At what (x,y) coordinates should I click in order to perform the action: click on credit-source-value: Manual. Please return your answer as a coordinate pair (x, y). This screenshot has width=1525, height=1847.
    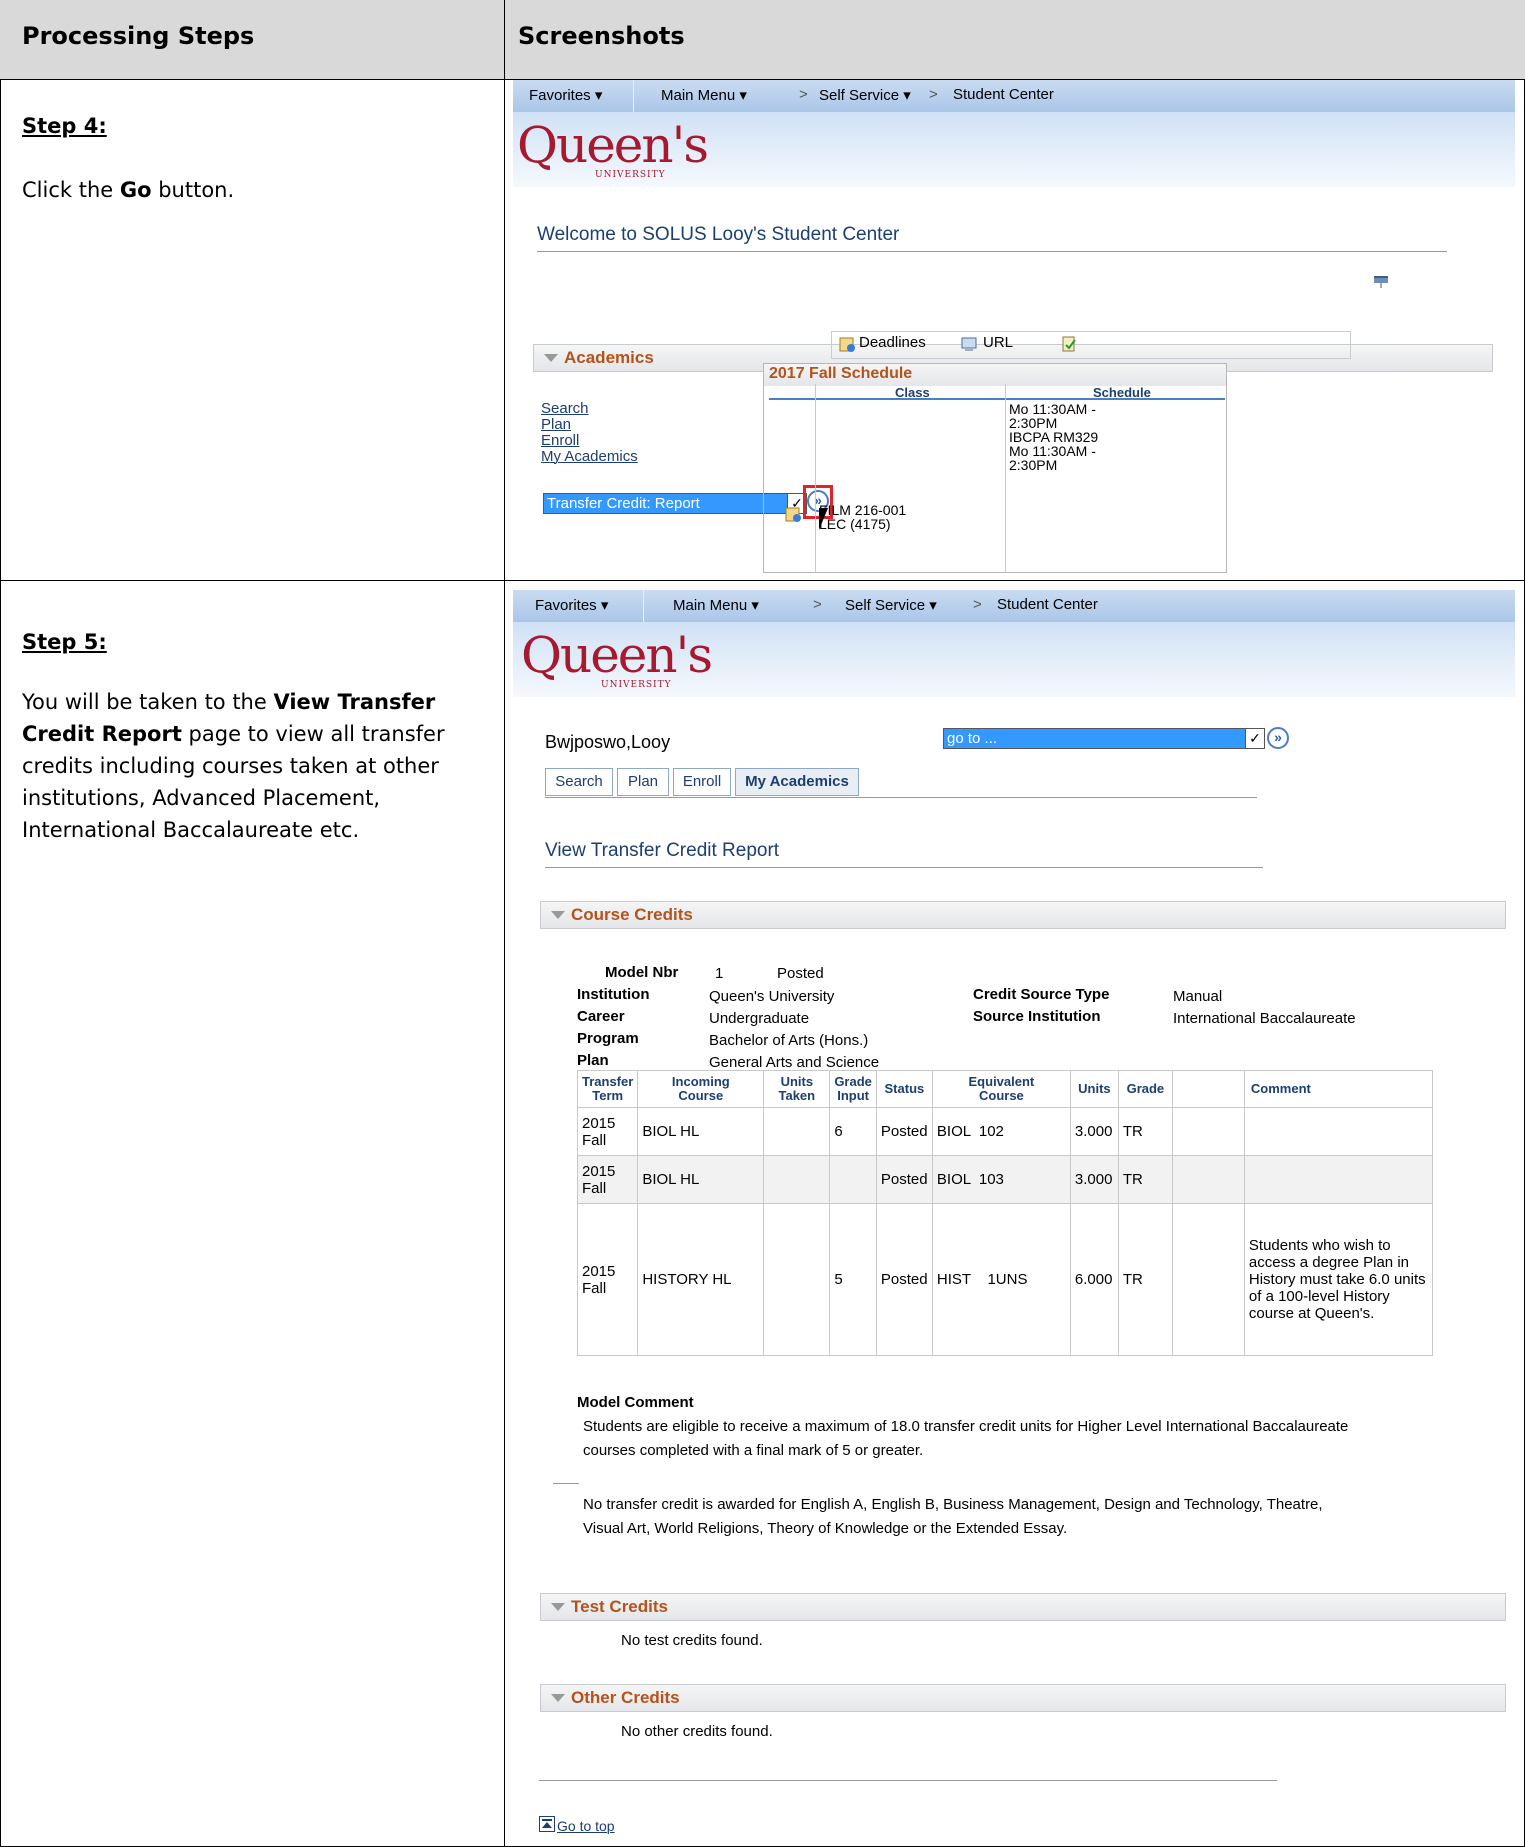
    Looking at the image, I should click on (1198, 996).